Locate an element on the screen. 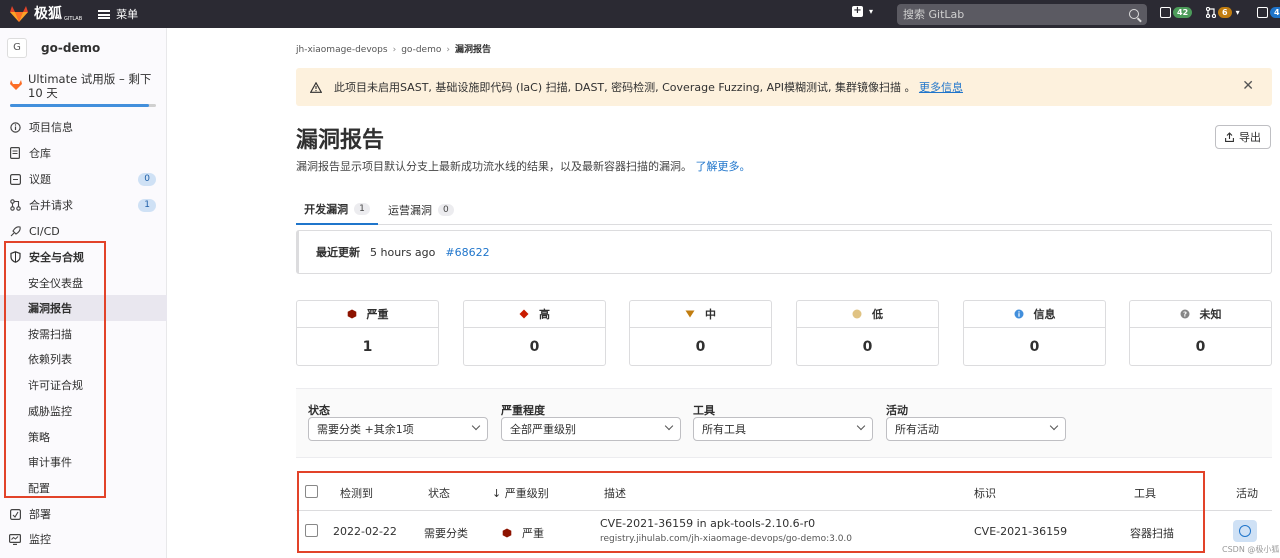  tab-label: 运营漏洞 is located at coordinates (410, 210).